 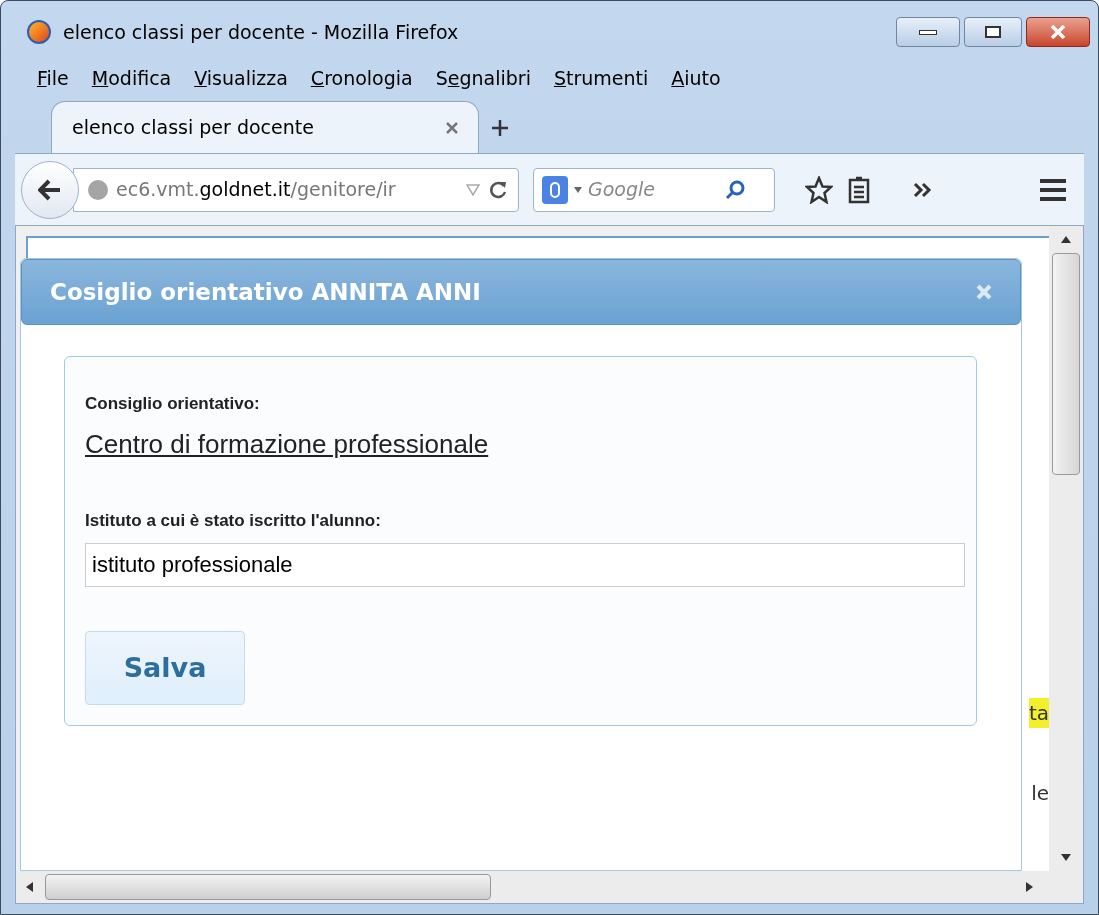 I want to click on star-icon, so click(x=819, y=189).